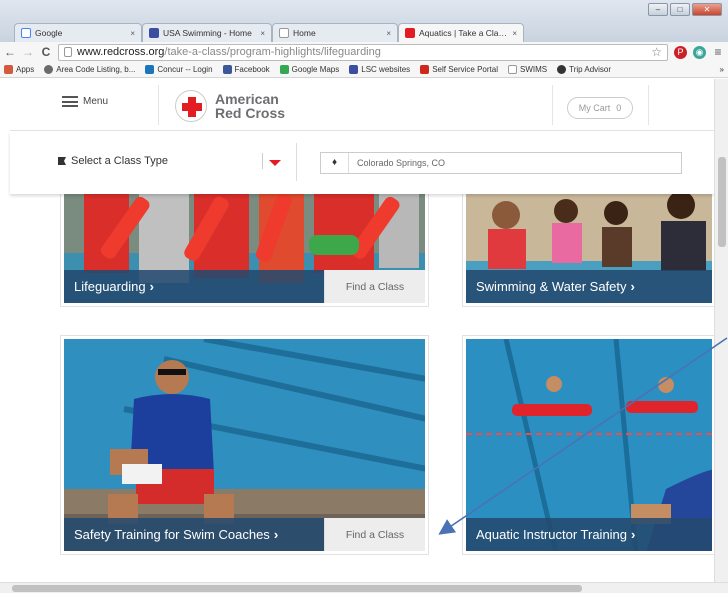  Describe the element at coordinates (28, 52) in the screenshot. I see `forward-button: →` at that location.